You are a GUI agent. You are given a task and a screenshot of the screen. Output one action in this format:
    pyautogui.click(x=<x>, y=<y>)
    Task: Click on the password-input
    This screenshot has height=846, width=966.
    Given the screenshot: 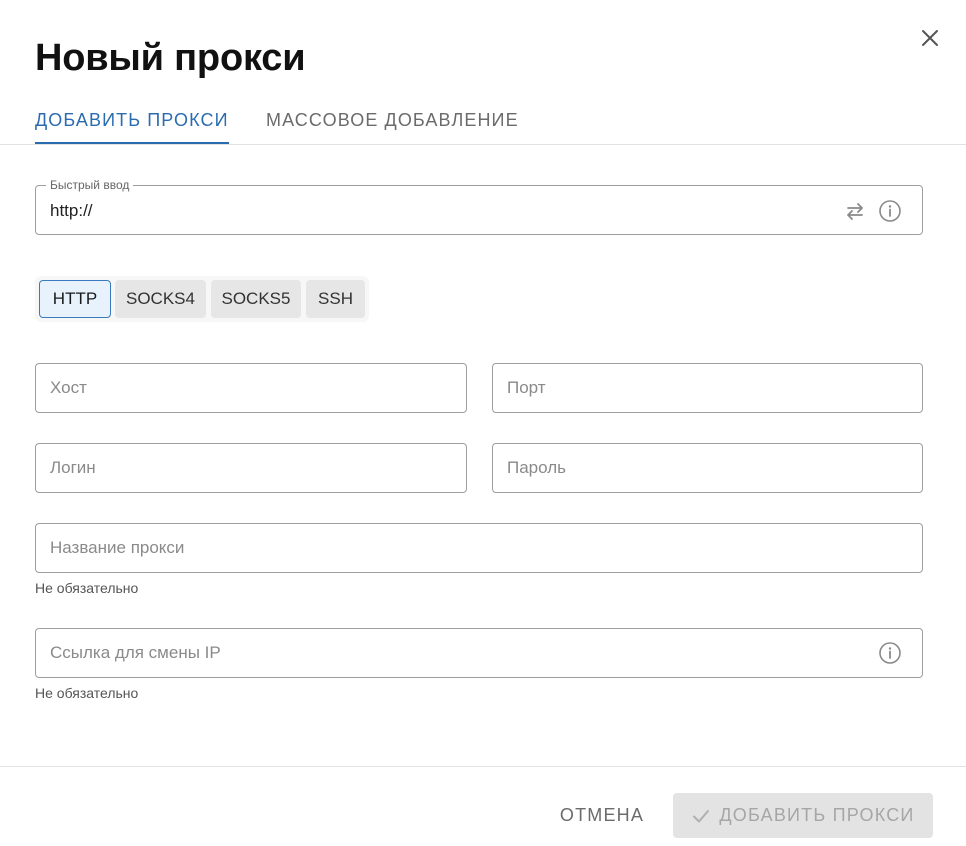 What is the action you would take?
    pyautogui.click(x=707, y=468)
    